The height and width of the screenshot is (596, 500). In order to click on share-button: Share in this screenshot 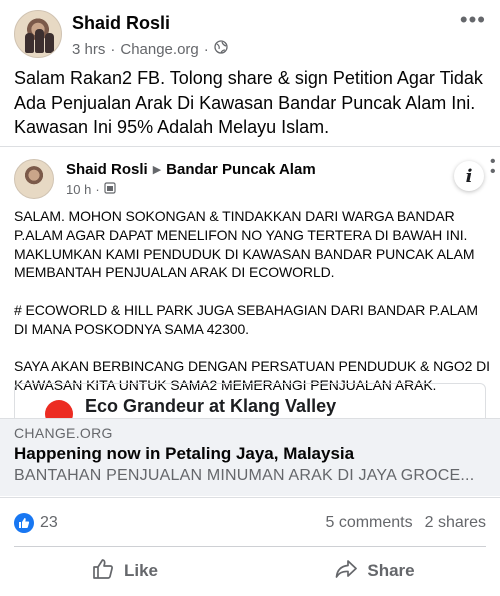, I will do `click(375, 571)`.